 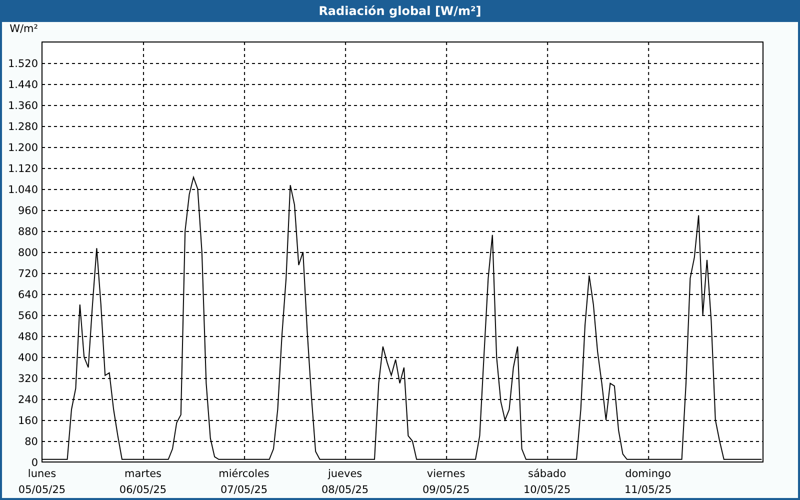 I want to click on y-tick-label: 240, so click(x=28, y=400).